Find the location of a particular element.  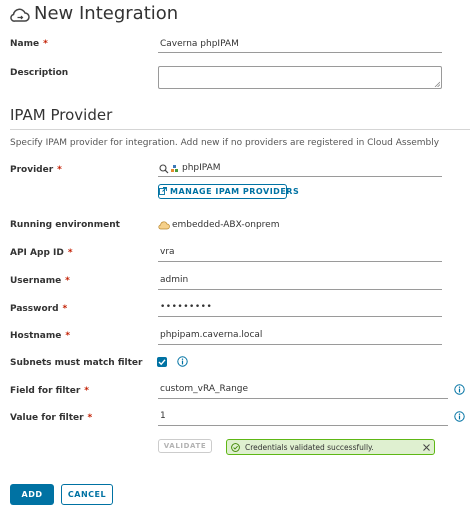

api-app-id-input: vra is located at coordinates (300, 254).